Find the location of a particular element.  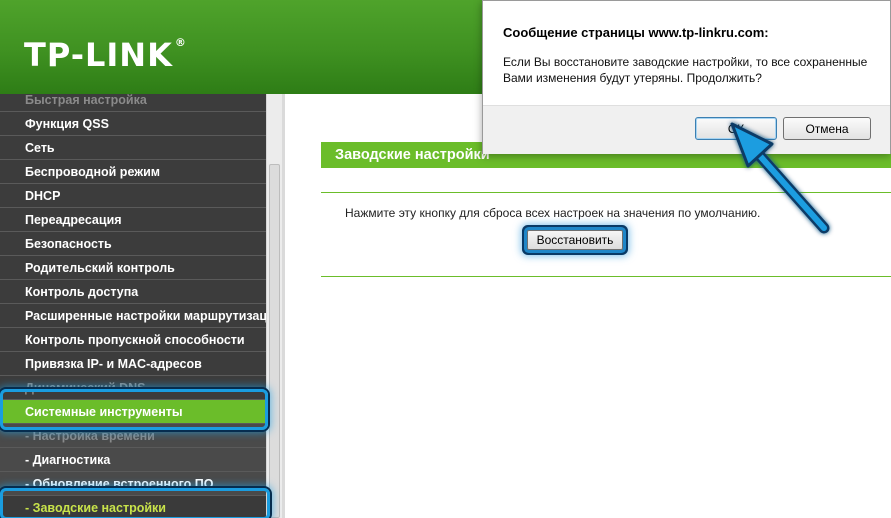

scrollbar-thumb is located at coordinates (274, 341).